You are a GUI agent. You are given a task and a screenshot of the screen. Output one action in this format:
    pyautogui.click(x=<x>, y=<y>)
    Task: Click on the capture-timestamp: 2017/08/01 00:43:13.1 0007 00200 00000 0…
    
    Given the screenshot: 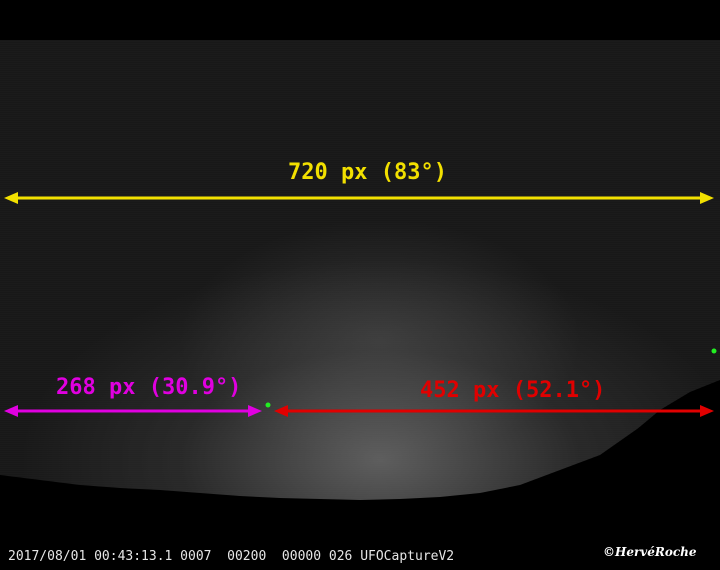 What is the action you would take?
    pyautogui.click(x=231, y=556)
    